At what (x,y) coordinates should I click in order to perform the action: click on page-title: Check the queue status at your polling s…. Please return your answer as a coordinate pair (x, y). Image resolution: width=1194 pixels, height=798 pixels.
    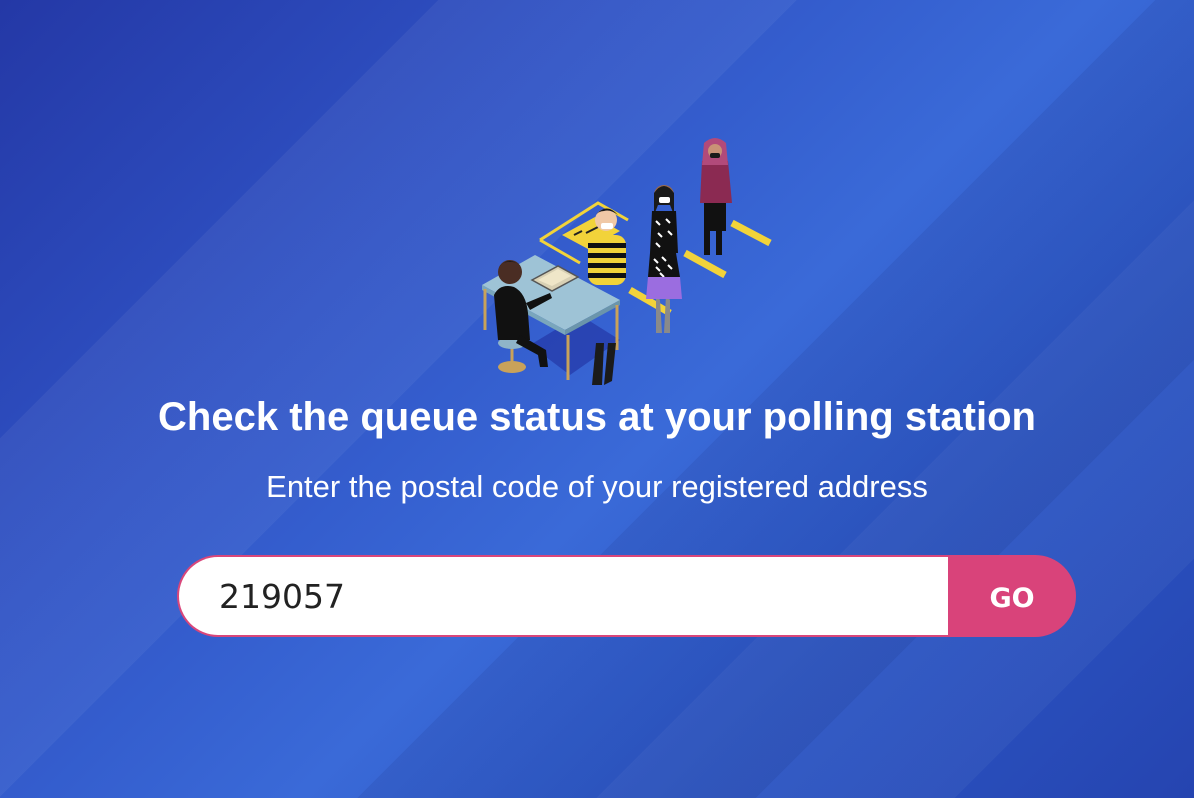
    Looking at the image, I should click on (597, 417).